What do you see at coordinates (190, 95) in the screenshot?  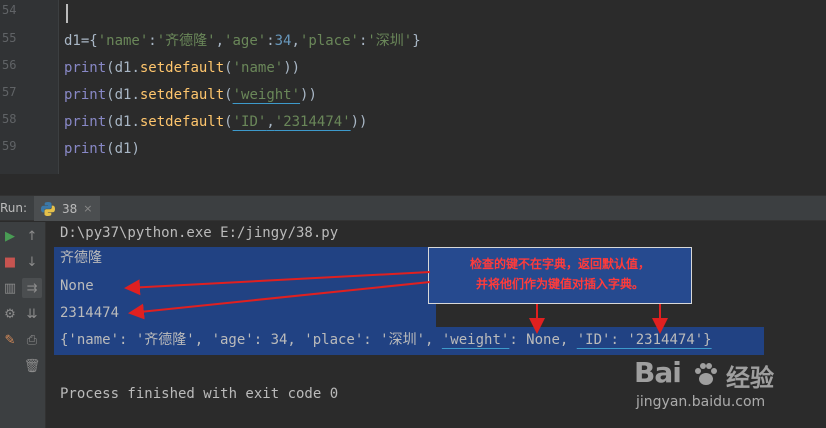 I see `code-line-57: print(d1.setdefault('weight'))` at bounding box center [190, 95].